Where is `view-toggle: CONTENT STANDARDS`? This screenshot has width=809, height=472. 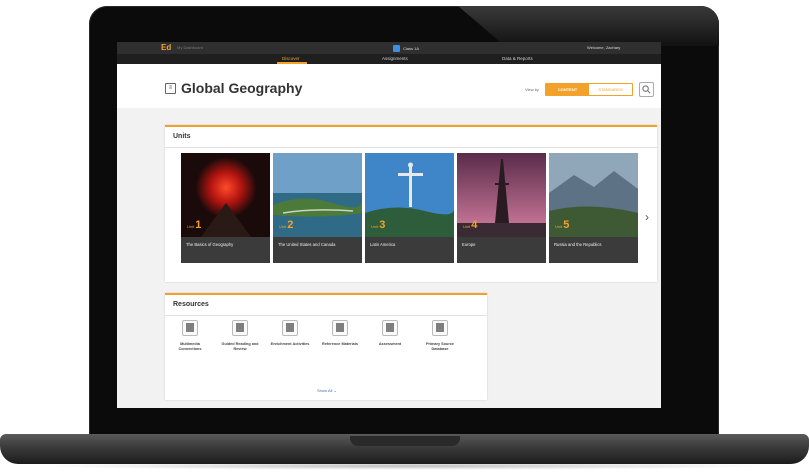 view-toggle: CONTENT STANDARDS is located at coordinates (589, 89).